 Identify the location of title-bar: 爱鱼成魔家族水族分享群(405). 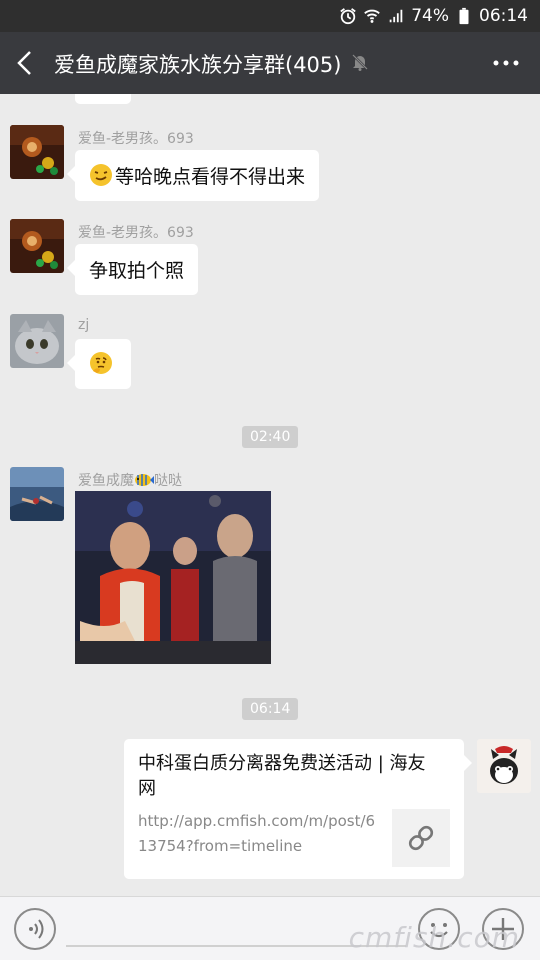
(270, 63).